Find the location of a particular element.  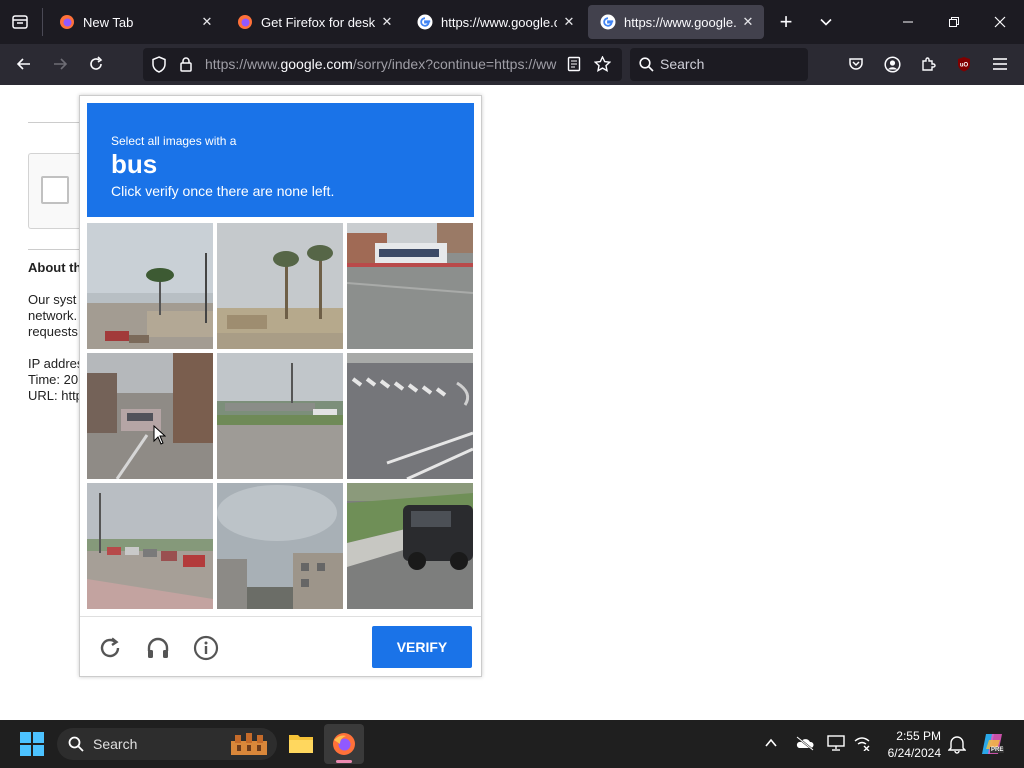

extensions-icon is located at coordinates (928, 64).